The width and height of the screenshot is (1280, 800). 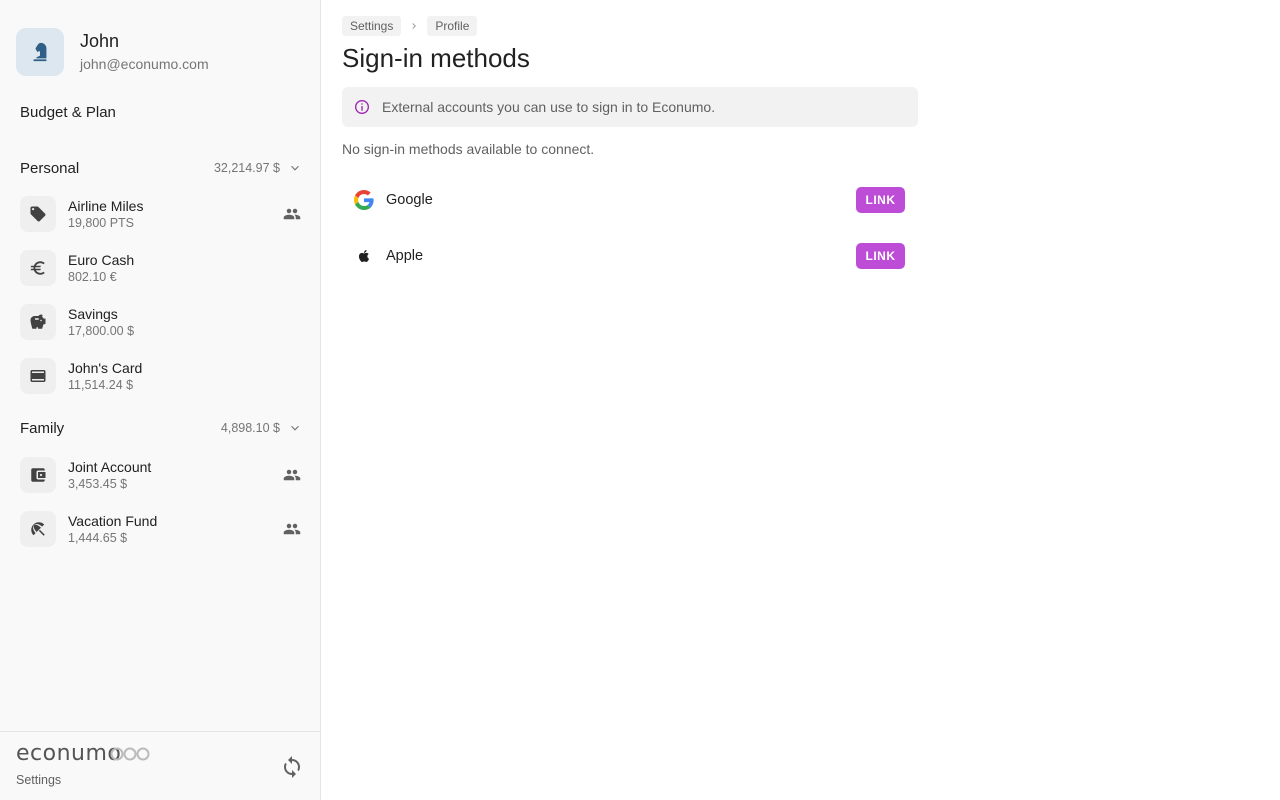 What do you see at coordinates (161, 529) in the screenshot?
I see `account-item: Vacation Fund 1,444.65 $` at bounding box center [161, 529].